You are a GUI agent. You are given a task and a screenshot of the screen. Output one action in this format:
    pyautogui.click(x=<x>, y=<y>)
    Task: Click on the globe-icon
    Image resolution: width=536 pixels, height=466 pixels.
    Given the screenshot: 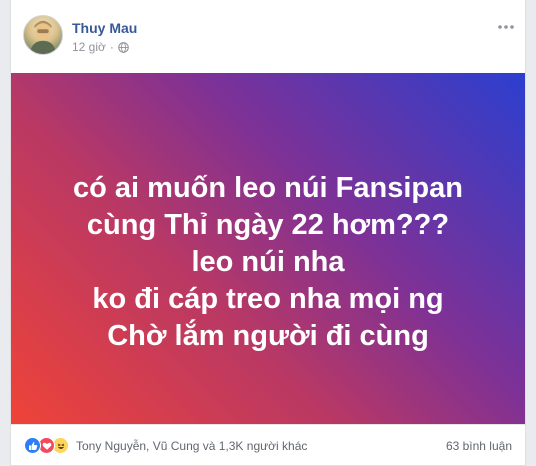 What is the action you would take?
    pyautogui.click(x=123, y=47)
    